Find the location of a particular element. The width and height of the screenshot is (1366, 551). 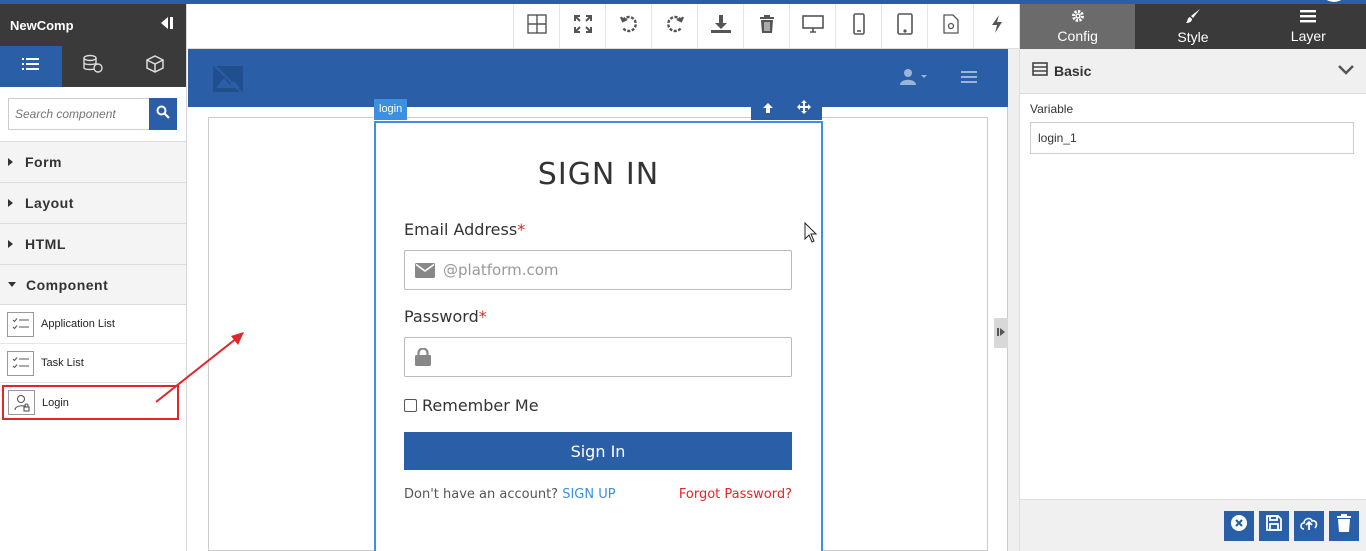

lock-icon is located at coordinates (423, 357).